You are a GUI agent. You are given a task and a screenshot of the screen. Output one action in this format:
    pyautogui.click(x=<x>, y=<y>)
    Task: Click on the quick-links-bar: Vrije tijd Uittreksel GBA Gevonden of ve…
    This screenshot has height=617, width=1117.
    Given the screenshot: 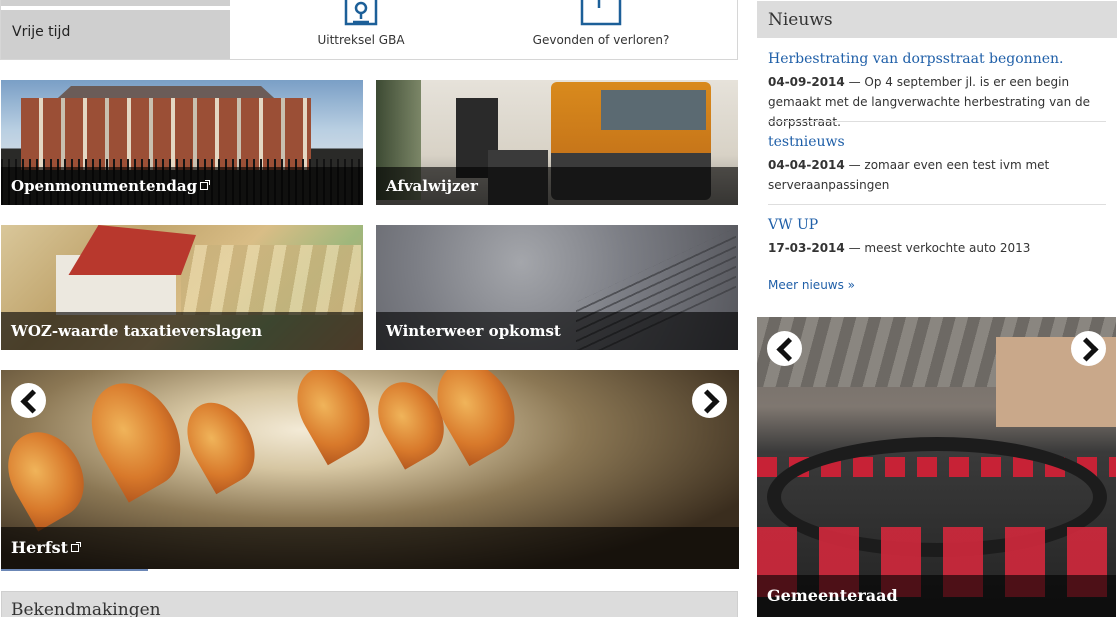 What is the action you would take?
    pyautogui.click(x=369, y=30)
    